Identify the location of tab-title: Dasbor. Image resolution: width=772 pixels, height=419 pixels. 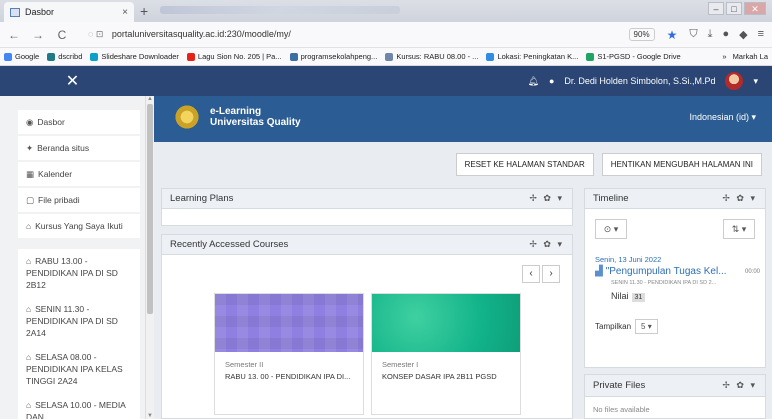
(40, 12).